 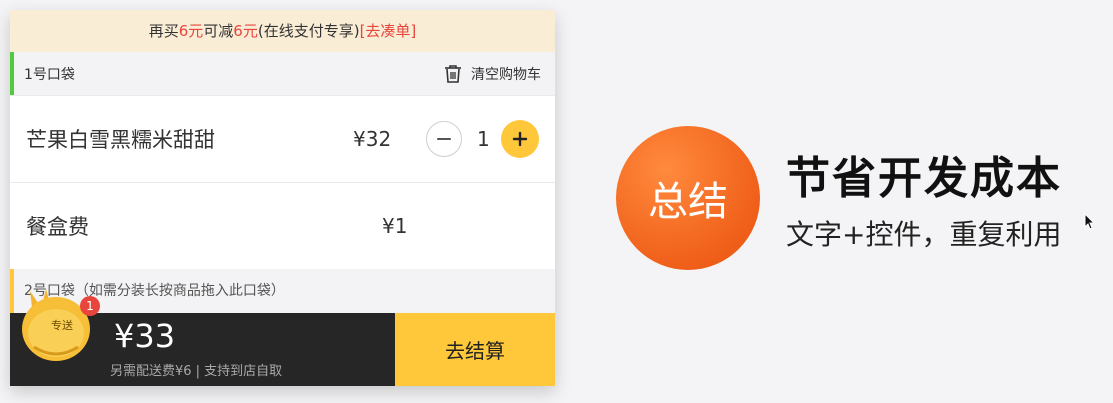 I want to click on mouse-cursor-icon, so click(x=1090, y=221).